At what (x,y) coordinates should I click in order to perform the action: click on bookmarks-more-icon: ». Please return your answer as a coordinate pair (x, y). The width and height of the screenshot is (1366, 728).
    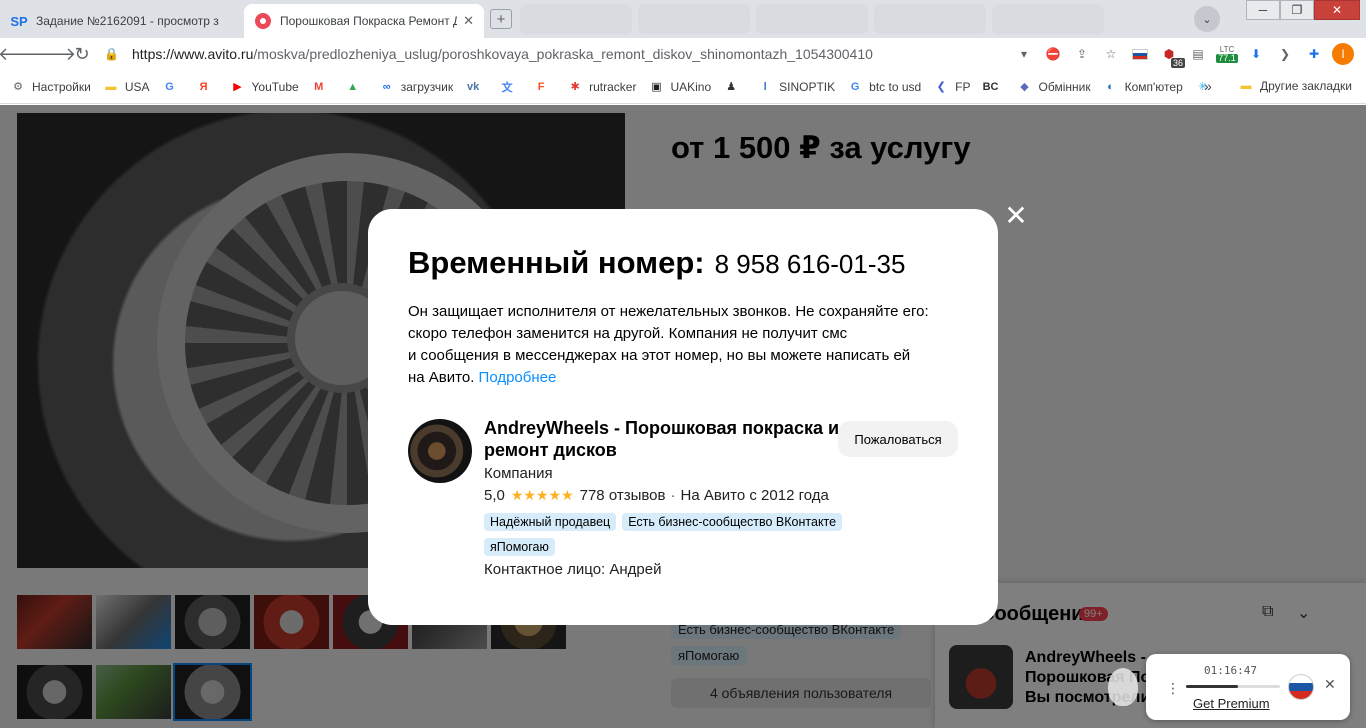
    Looking at the image, I should click on (1208, 86).